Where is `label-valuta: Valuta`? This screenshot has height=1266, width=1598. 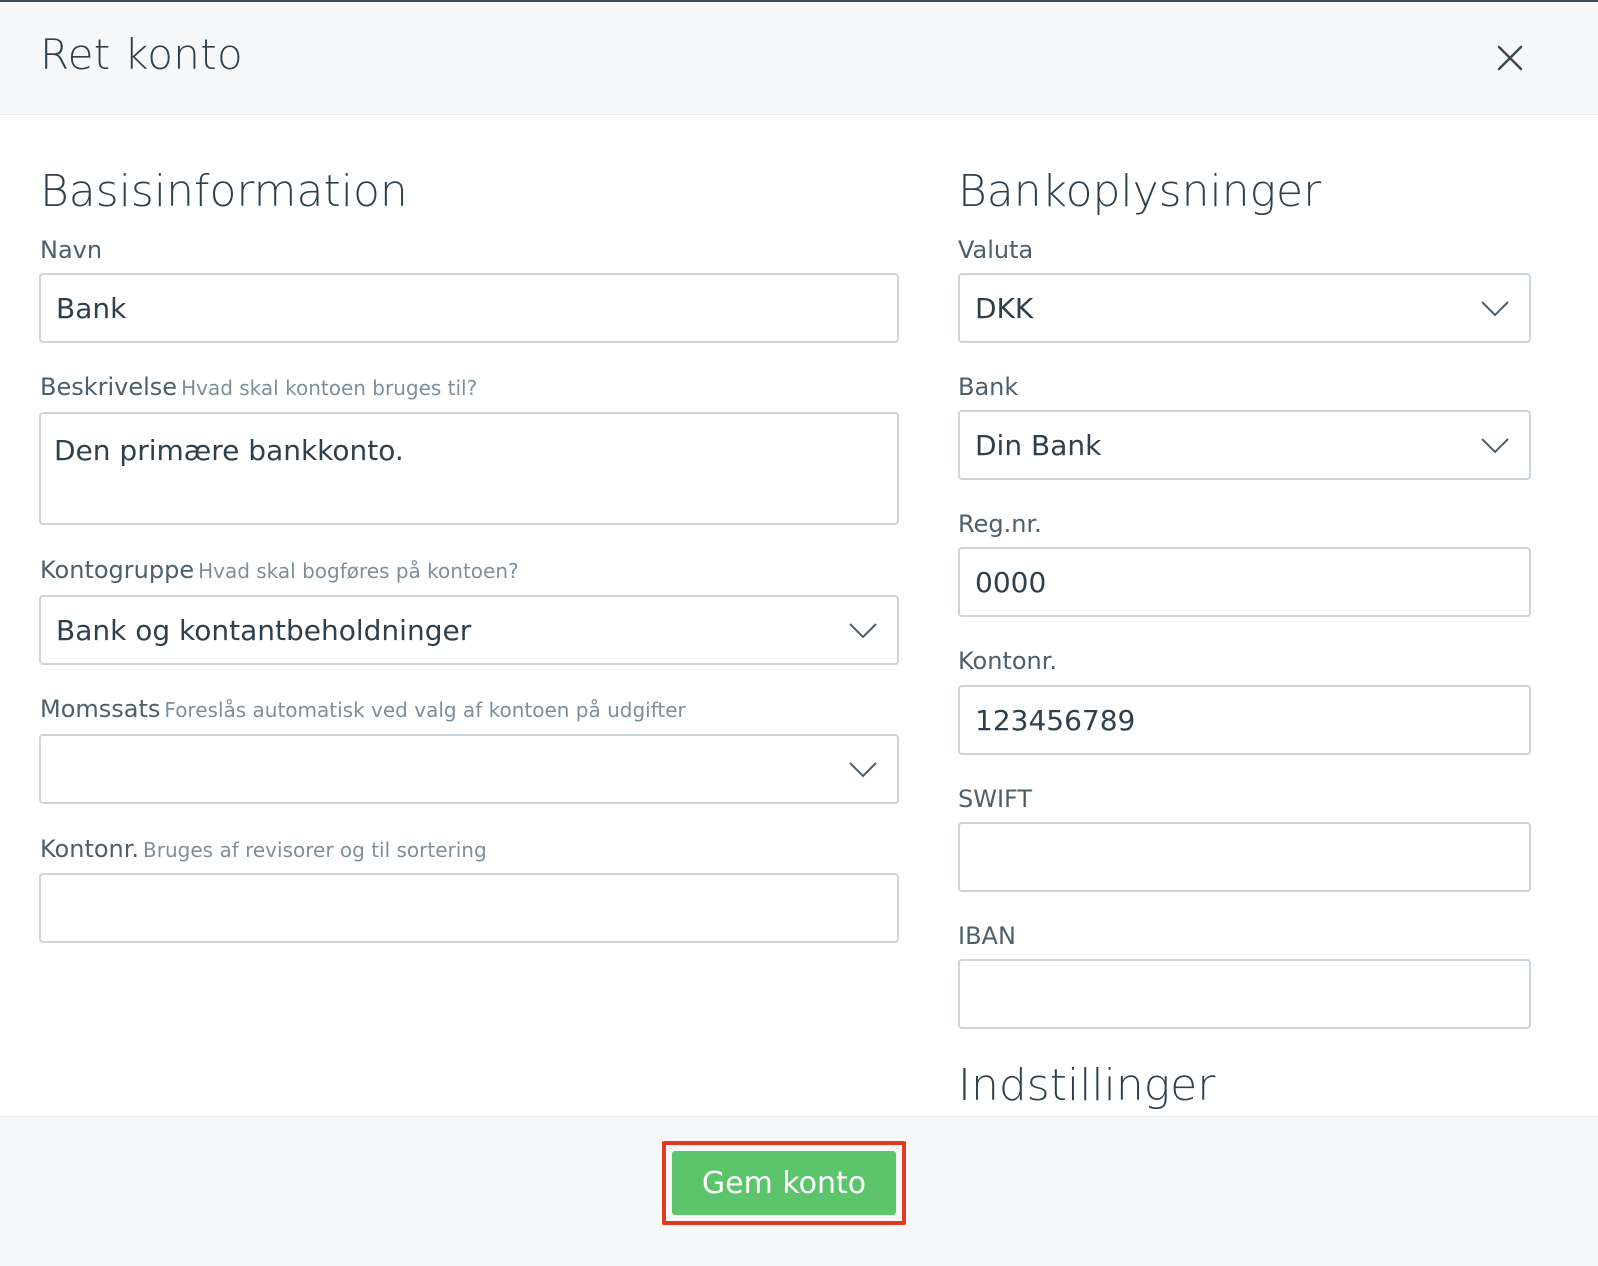 label-valuta: Valuta is located at coordinates (995, 250).